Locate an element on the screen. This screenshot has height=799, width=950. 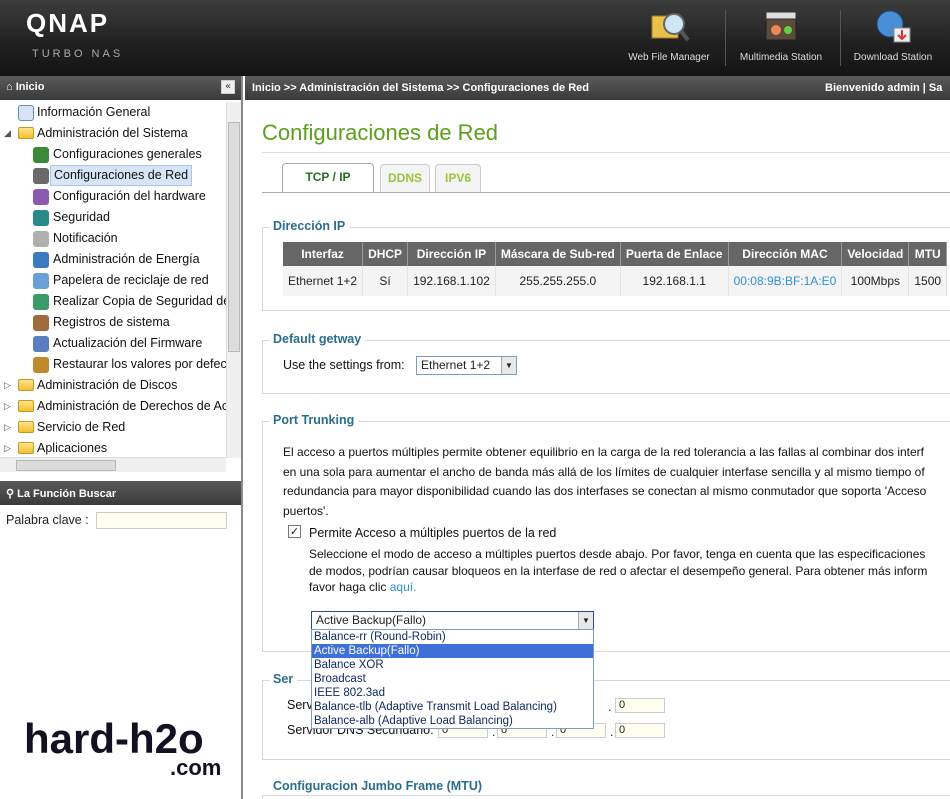
download-station-button: Download Station is located at coordinates (893, 37).